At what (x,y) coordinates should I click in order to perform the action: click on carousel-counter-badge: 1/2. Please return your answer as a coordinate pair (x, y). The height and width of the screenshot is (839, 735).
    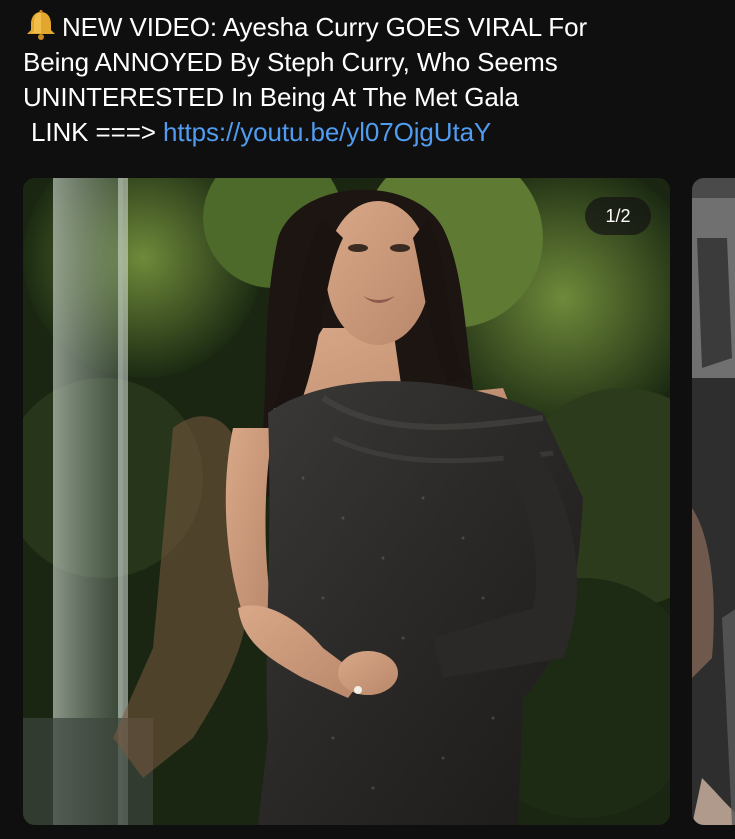
    Looking at the image, I should click on (618, 216).